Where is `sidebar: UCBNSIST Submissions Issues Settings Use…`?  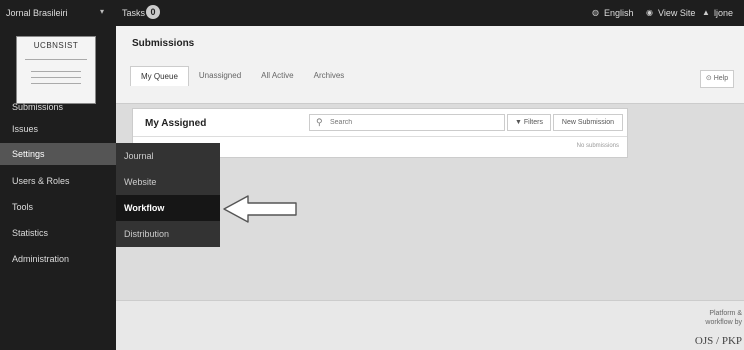 sidebar: UCBNSIST Submissions Issues Settings Use… is located at coordinates (58, 188).